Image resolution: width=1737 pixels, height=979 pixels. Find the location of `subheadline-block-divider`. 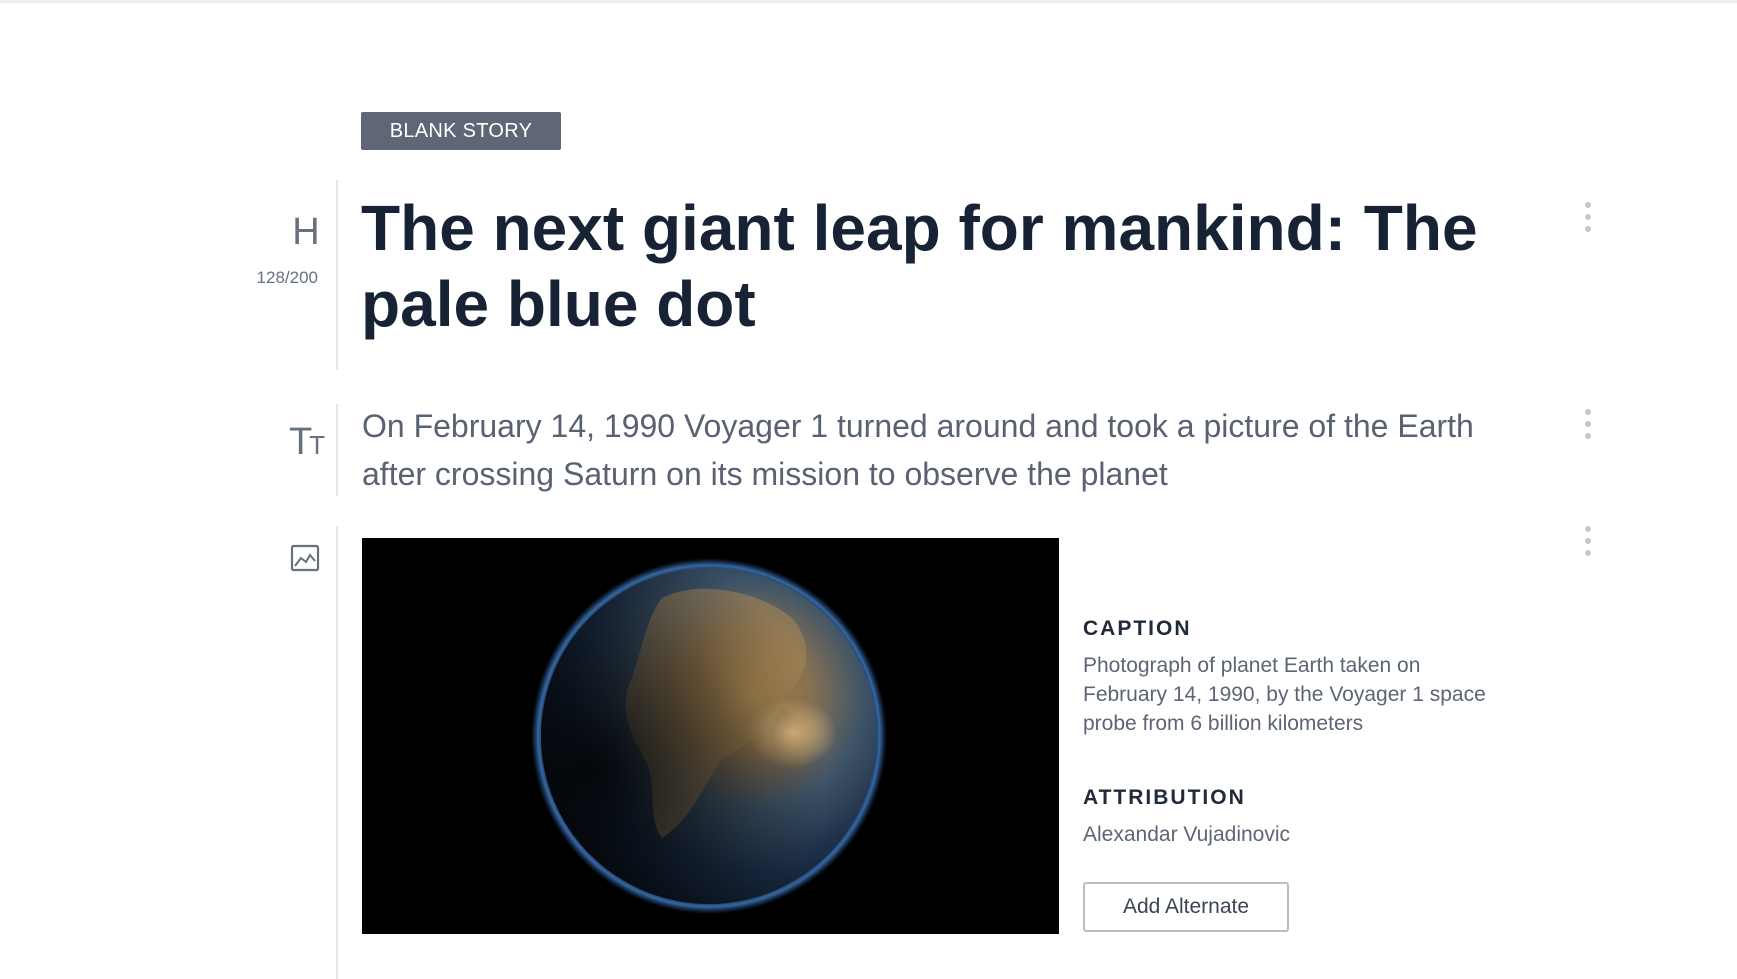

subheadline-block-divider is located at coordinates (337, 450).